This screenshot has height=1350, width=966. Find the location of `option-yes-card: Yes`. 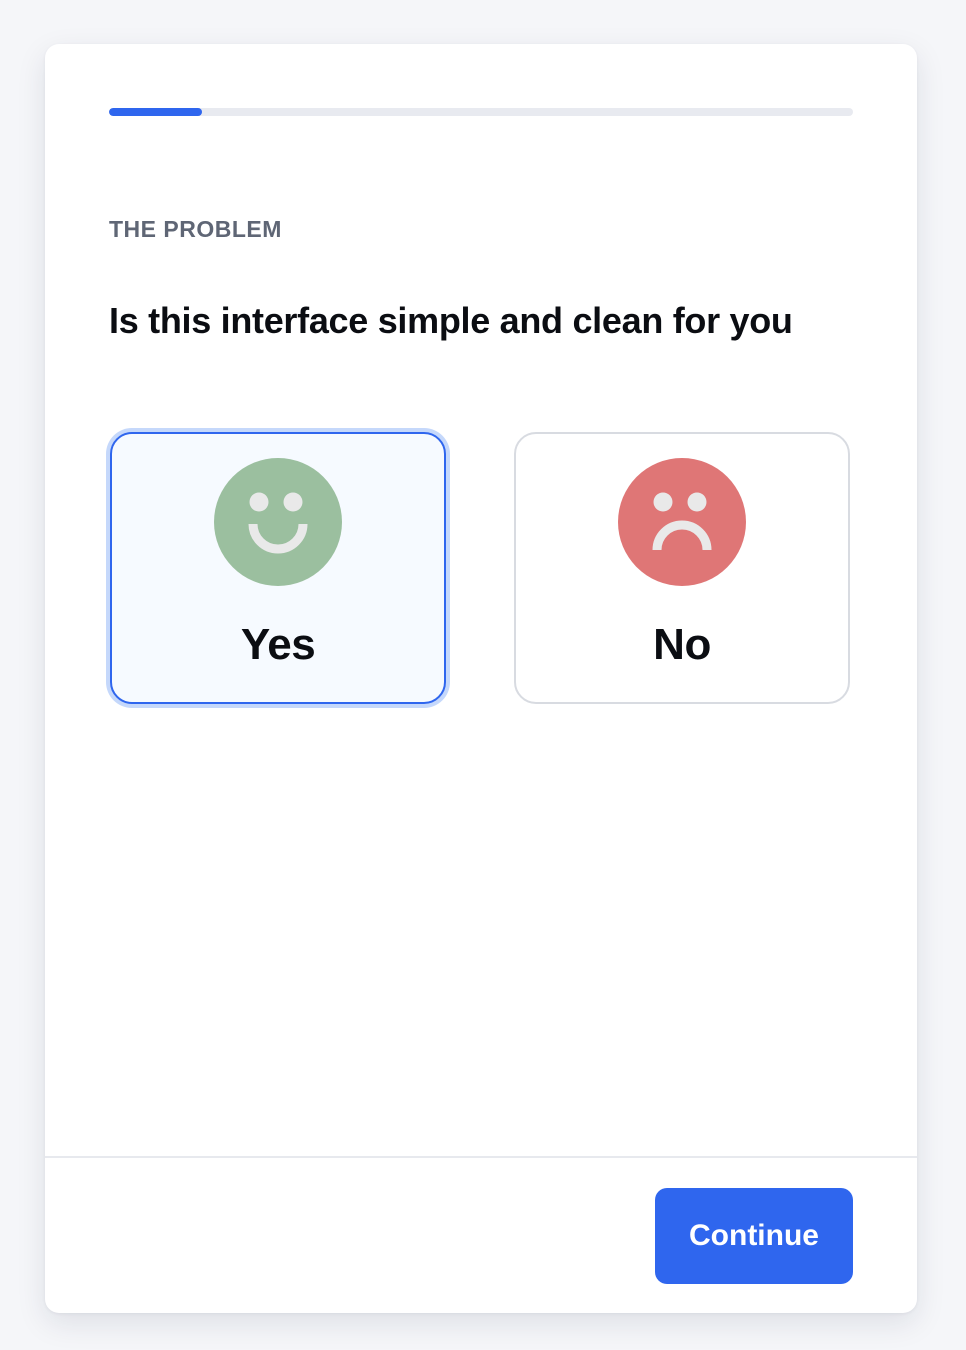

option-yes-card: Yes is located at coordinates (278, 568).